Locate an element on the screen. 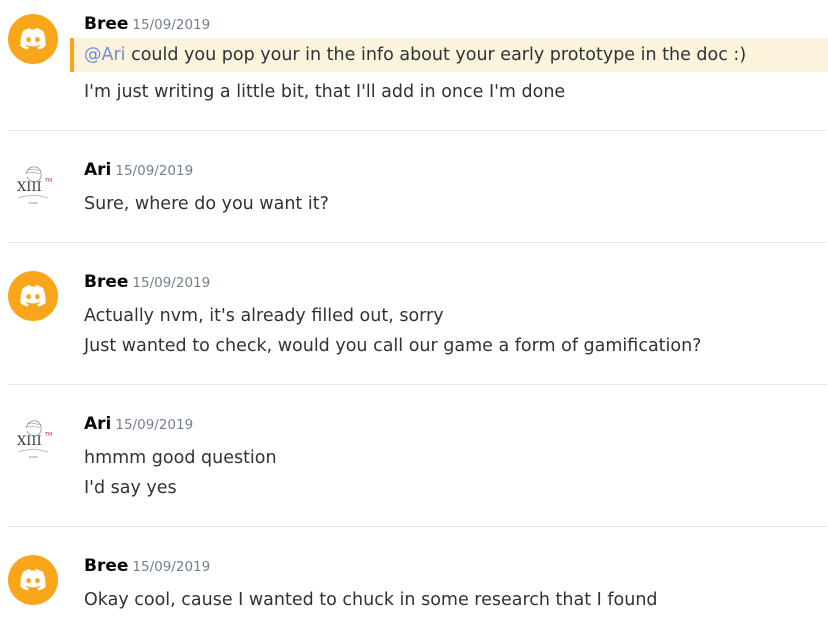 Image resolution: width=828 pixels, height=639 pixels. mention-highlight-bar is located at coordinates (72, 55).